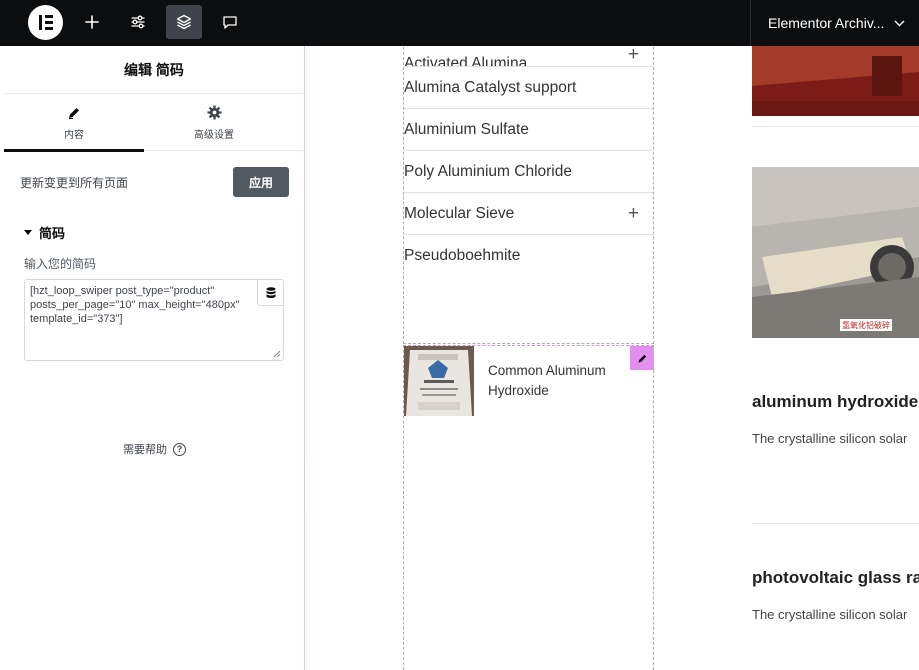  I want to click on menu-item: Alumina Catalyst support, so click(528, 88).